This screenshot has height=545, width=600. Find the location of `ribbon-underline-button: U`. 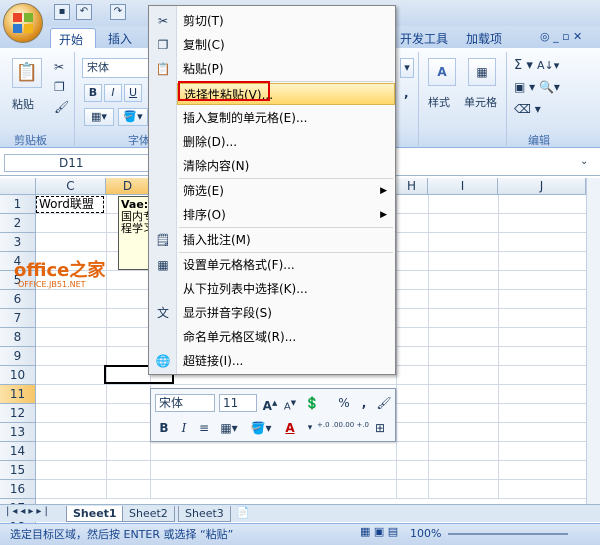

ribbon-underline-button: U is located at coordinates (133, 93).